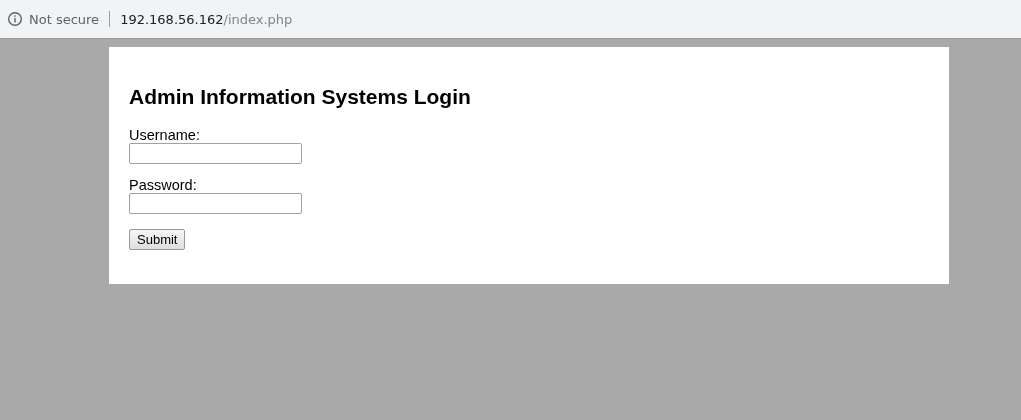 The height and width of the screenshot is (420, 1021). What do you see at coordinates (64, 19) in the screenshot?
I see `security-label: Not secure` at bounding box center [64, 19].